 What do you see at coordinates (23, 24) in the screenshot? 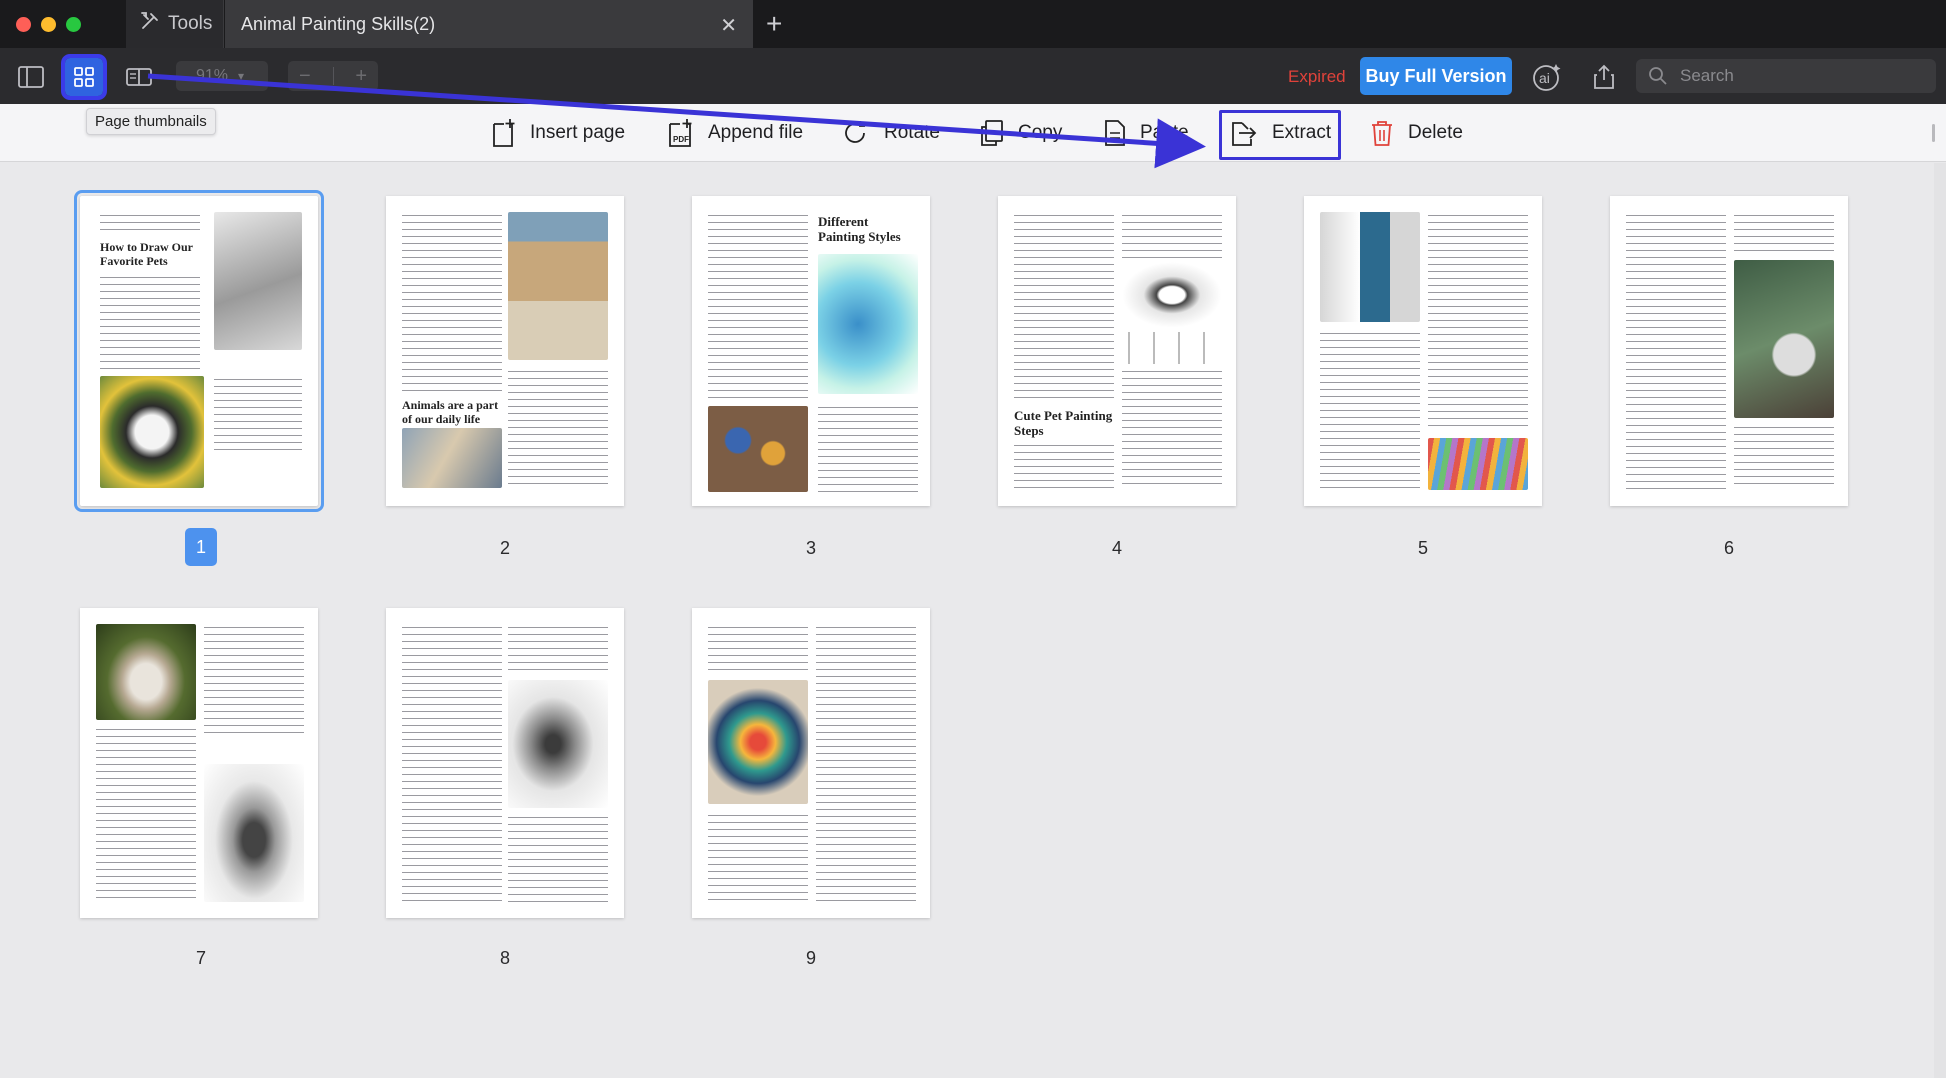
I see `close-window-button` at bounding box center [23, 24].